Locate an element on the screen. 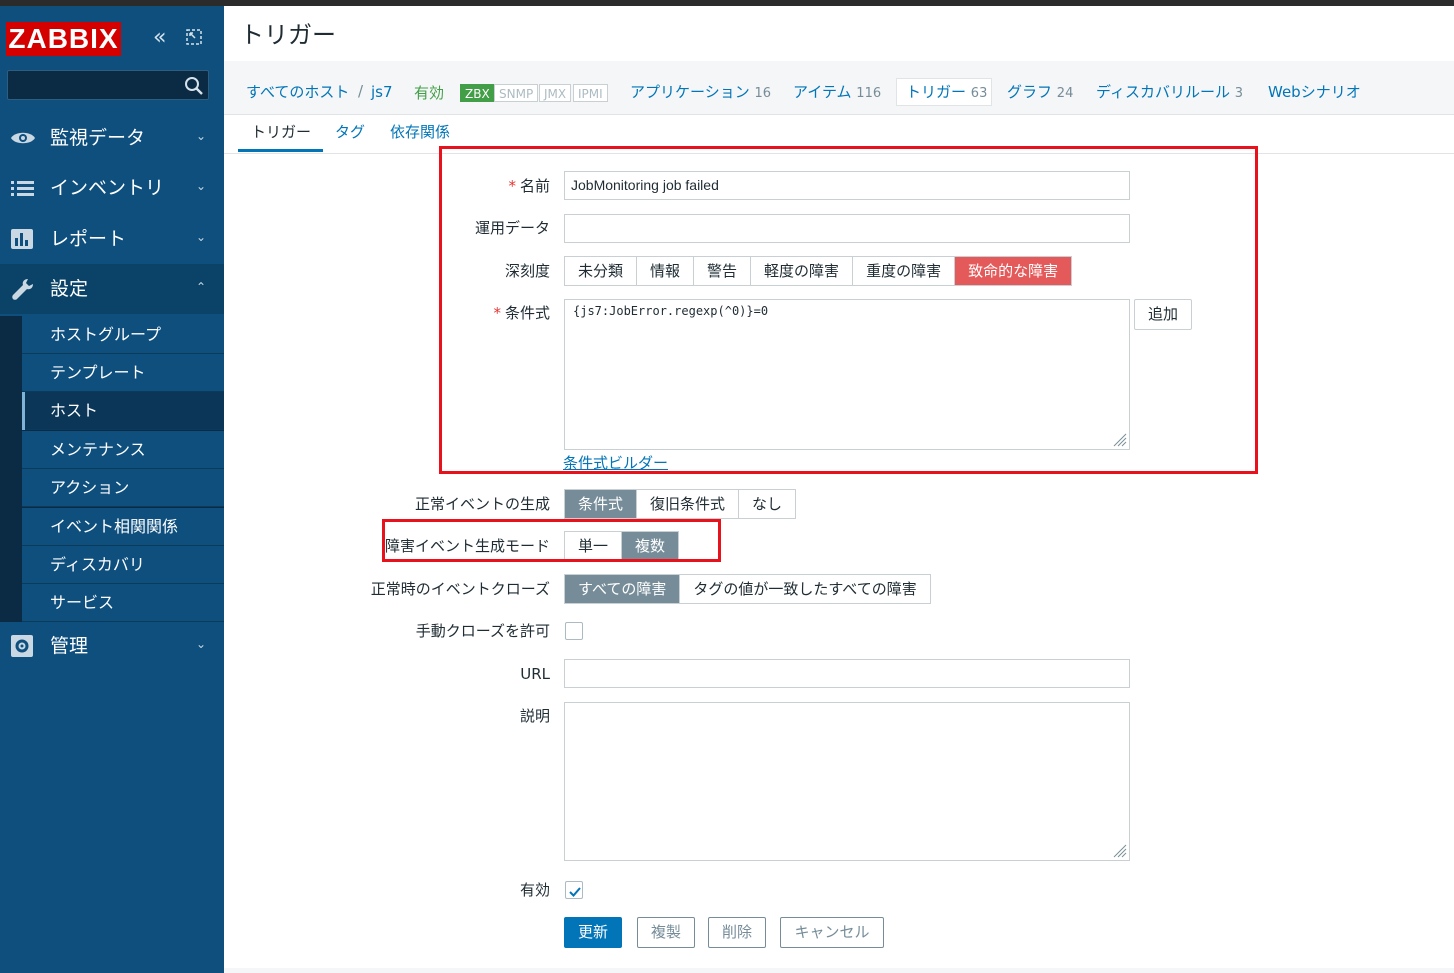 This screenshot has width=1454, height=973. sidebar-item-label: 監視データ is located at coordinates (98, 138).